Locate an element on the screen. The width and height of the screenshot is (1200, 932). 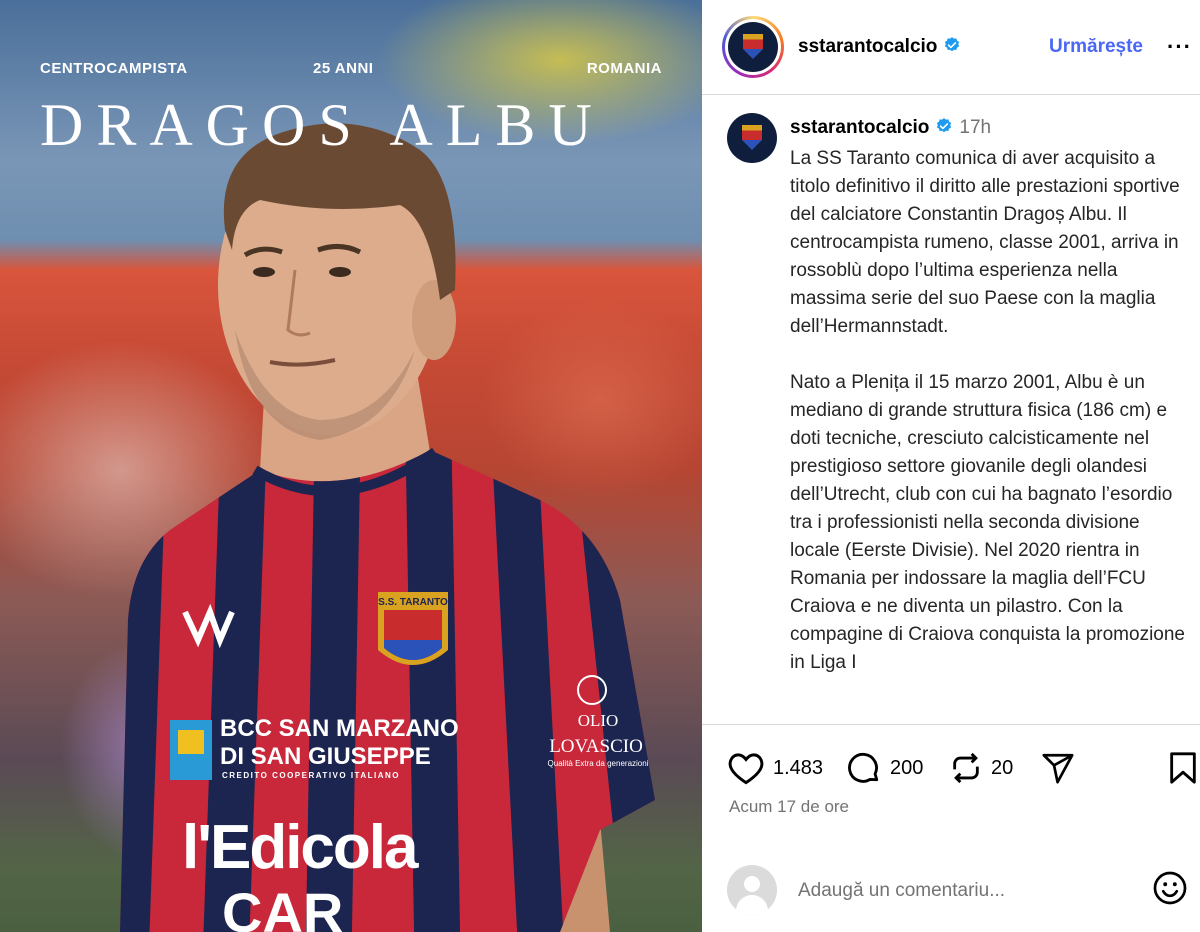
caption-avatar is located at coordinates (752, 138).